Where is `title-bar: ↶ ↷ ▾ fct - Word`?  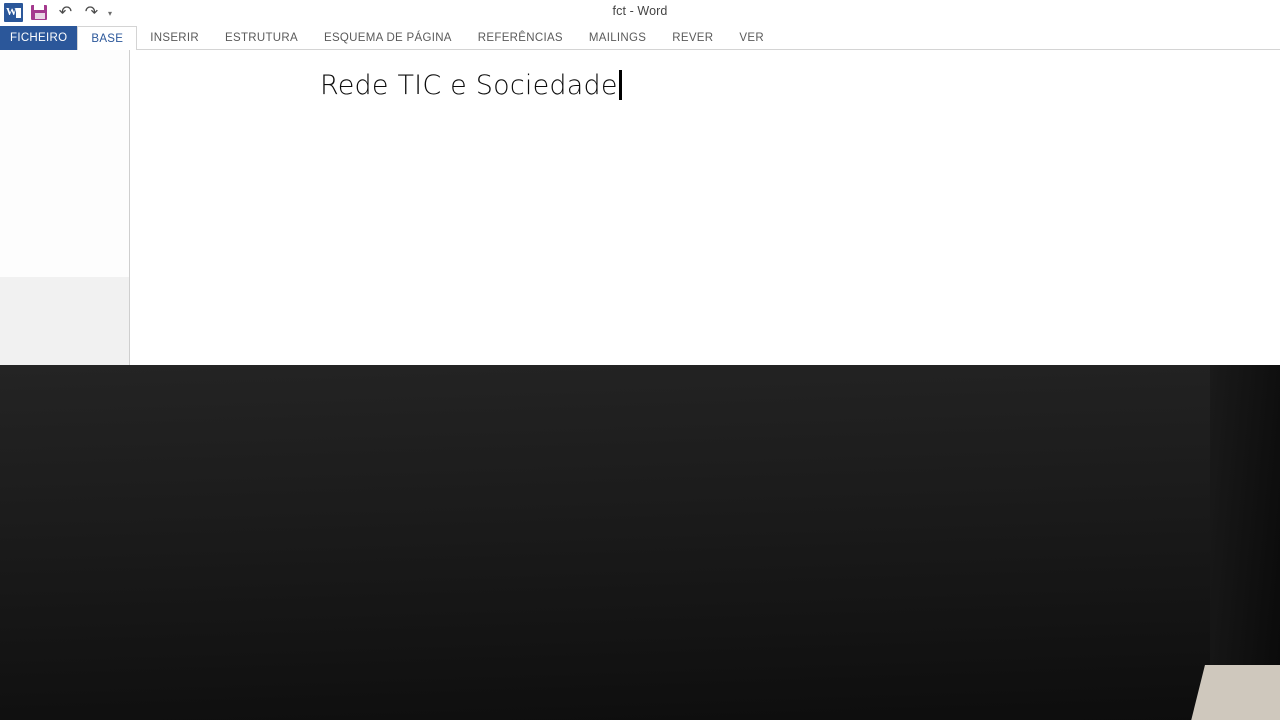
title-bar: ↶ ↷ ▾ fct - Word is located at coordinates (640, 13).